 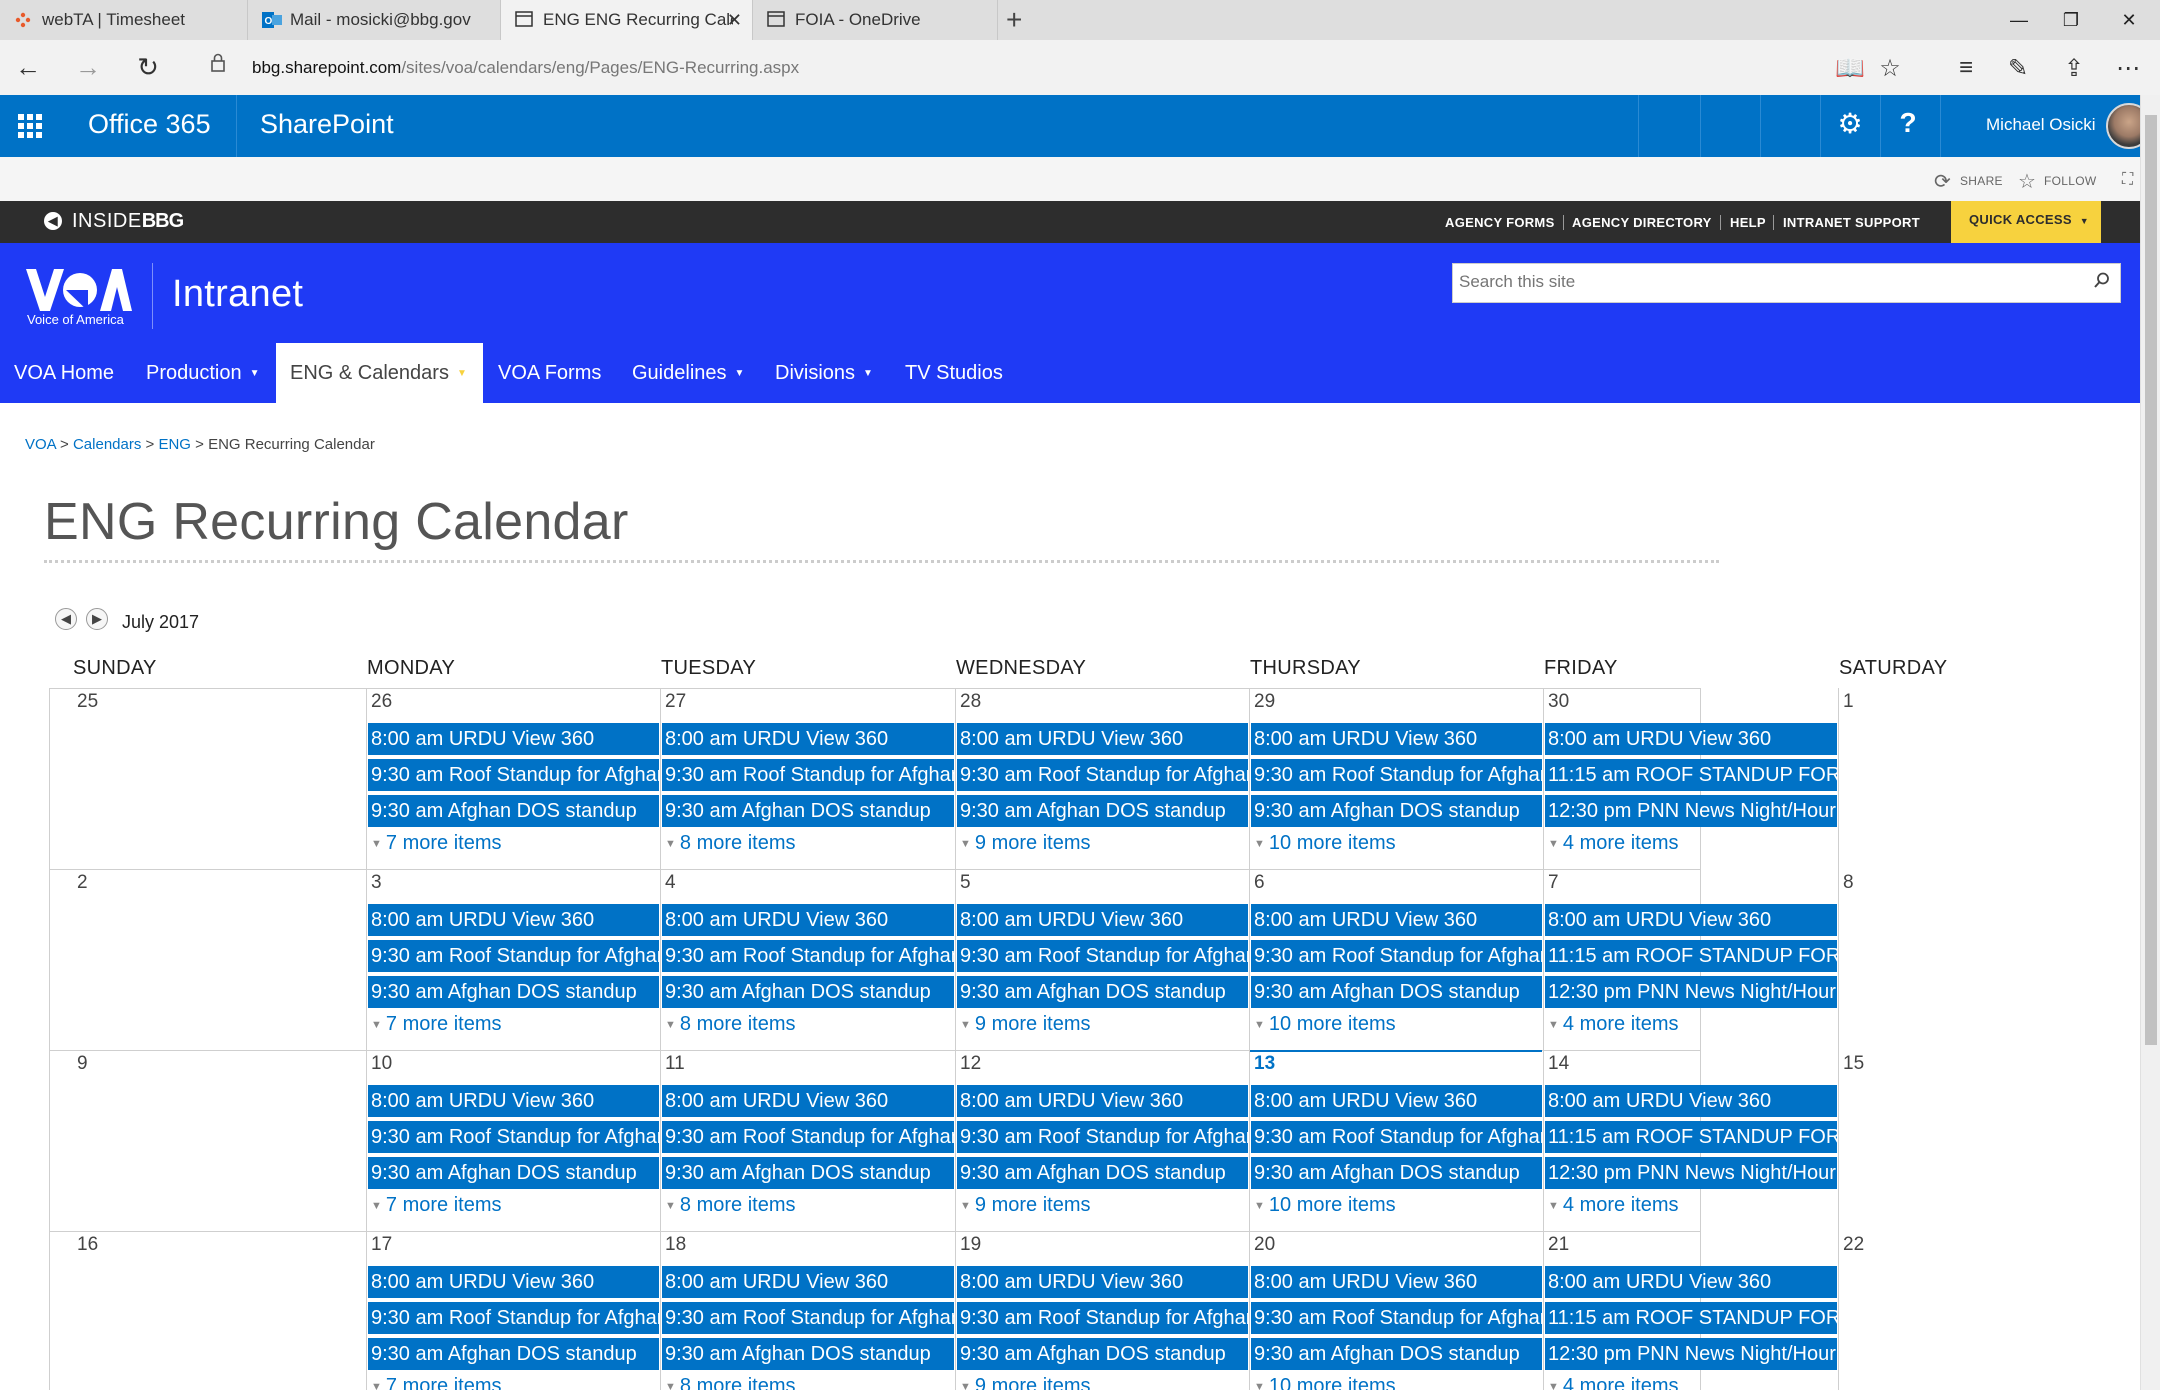 I want to click on date-number: 12, so click(x=970, y=1064).